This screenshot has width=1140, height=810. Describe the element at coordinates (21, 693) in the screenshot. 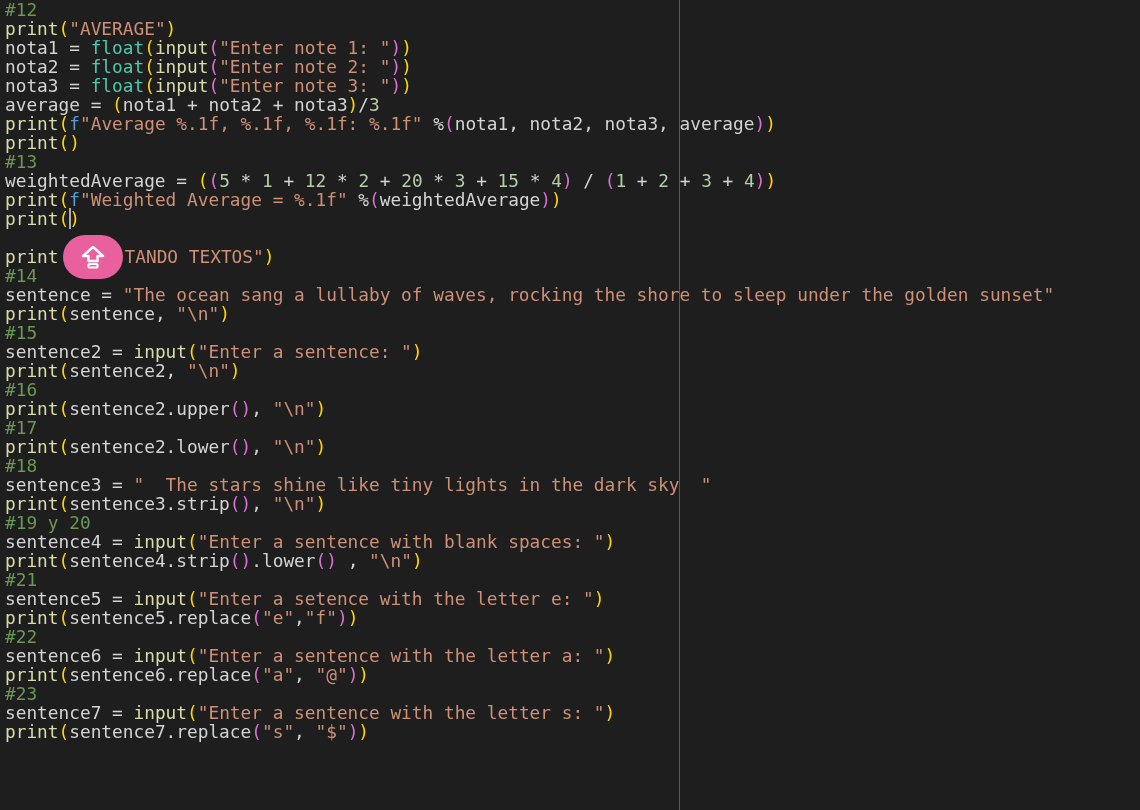

I see `code-line: #23` at that location.